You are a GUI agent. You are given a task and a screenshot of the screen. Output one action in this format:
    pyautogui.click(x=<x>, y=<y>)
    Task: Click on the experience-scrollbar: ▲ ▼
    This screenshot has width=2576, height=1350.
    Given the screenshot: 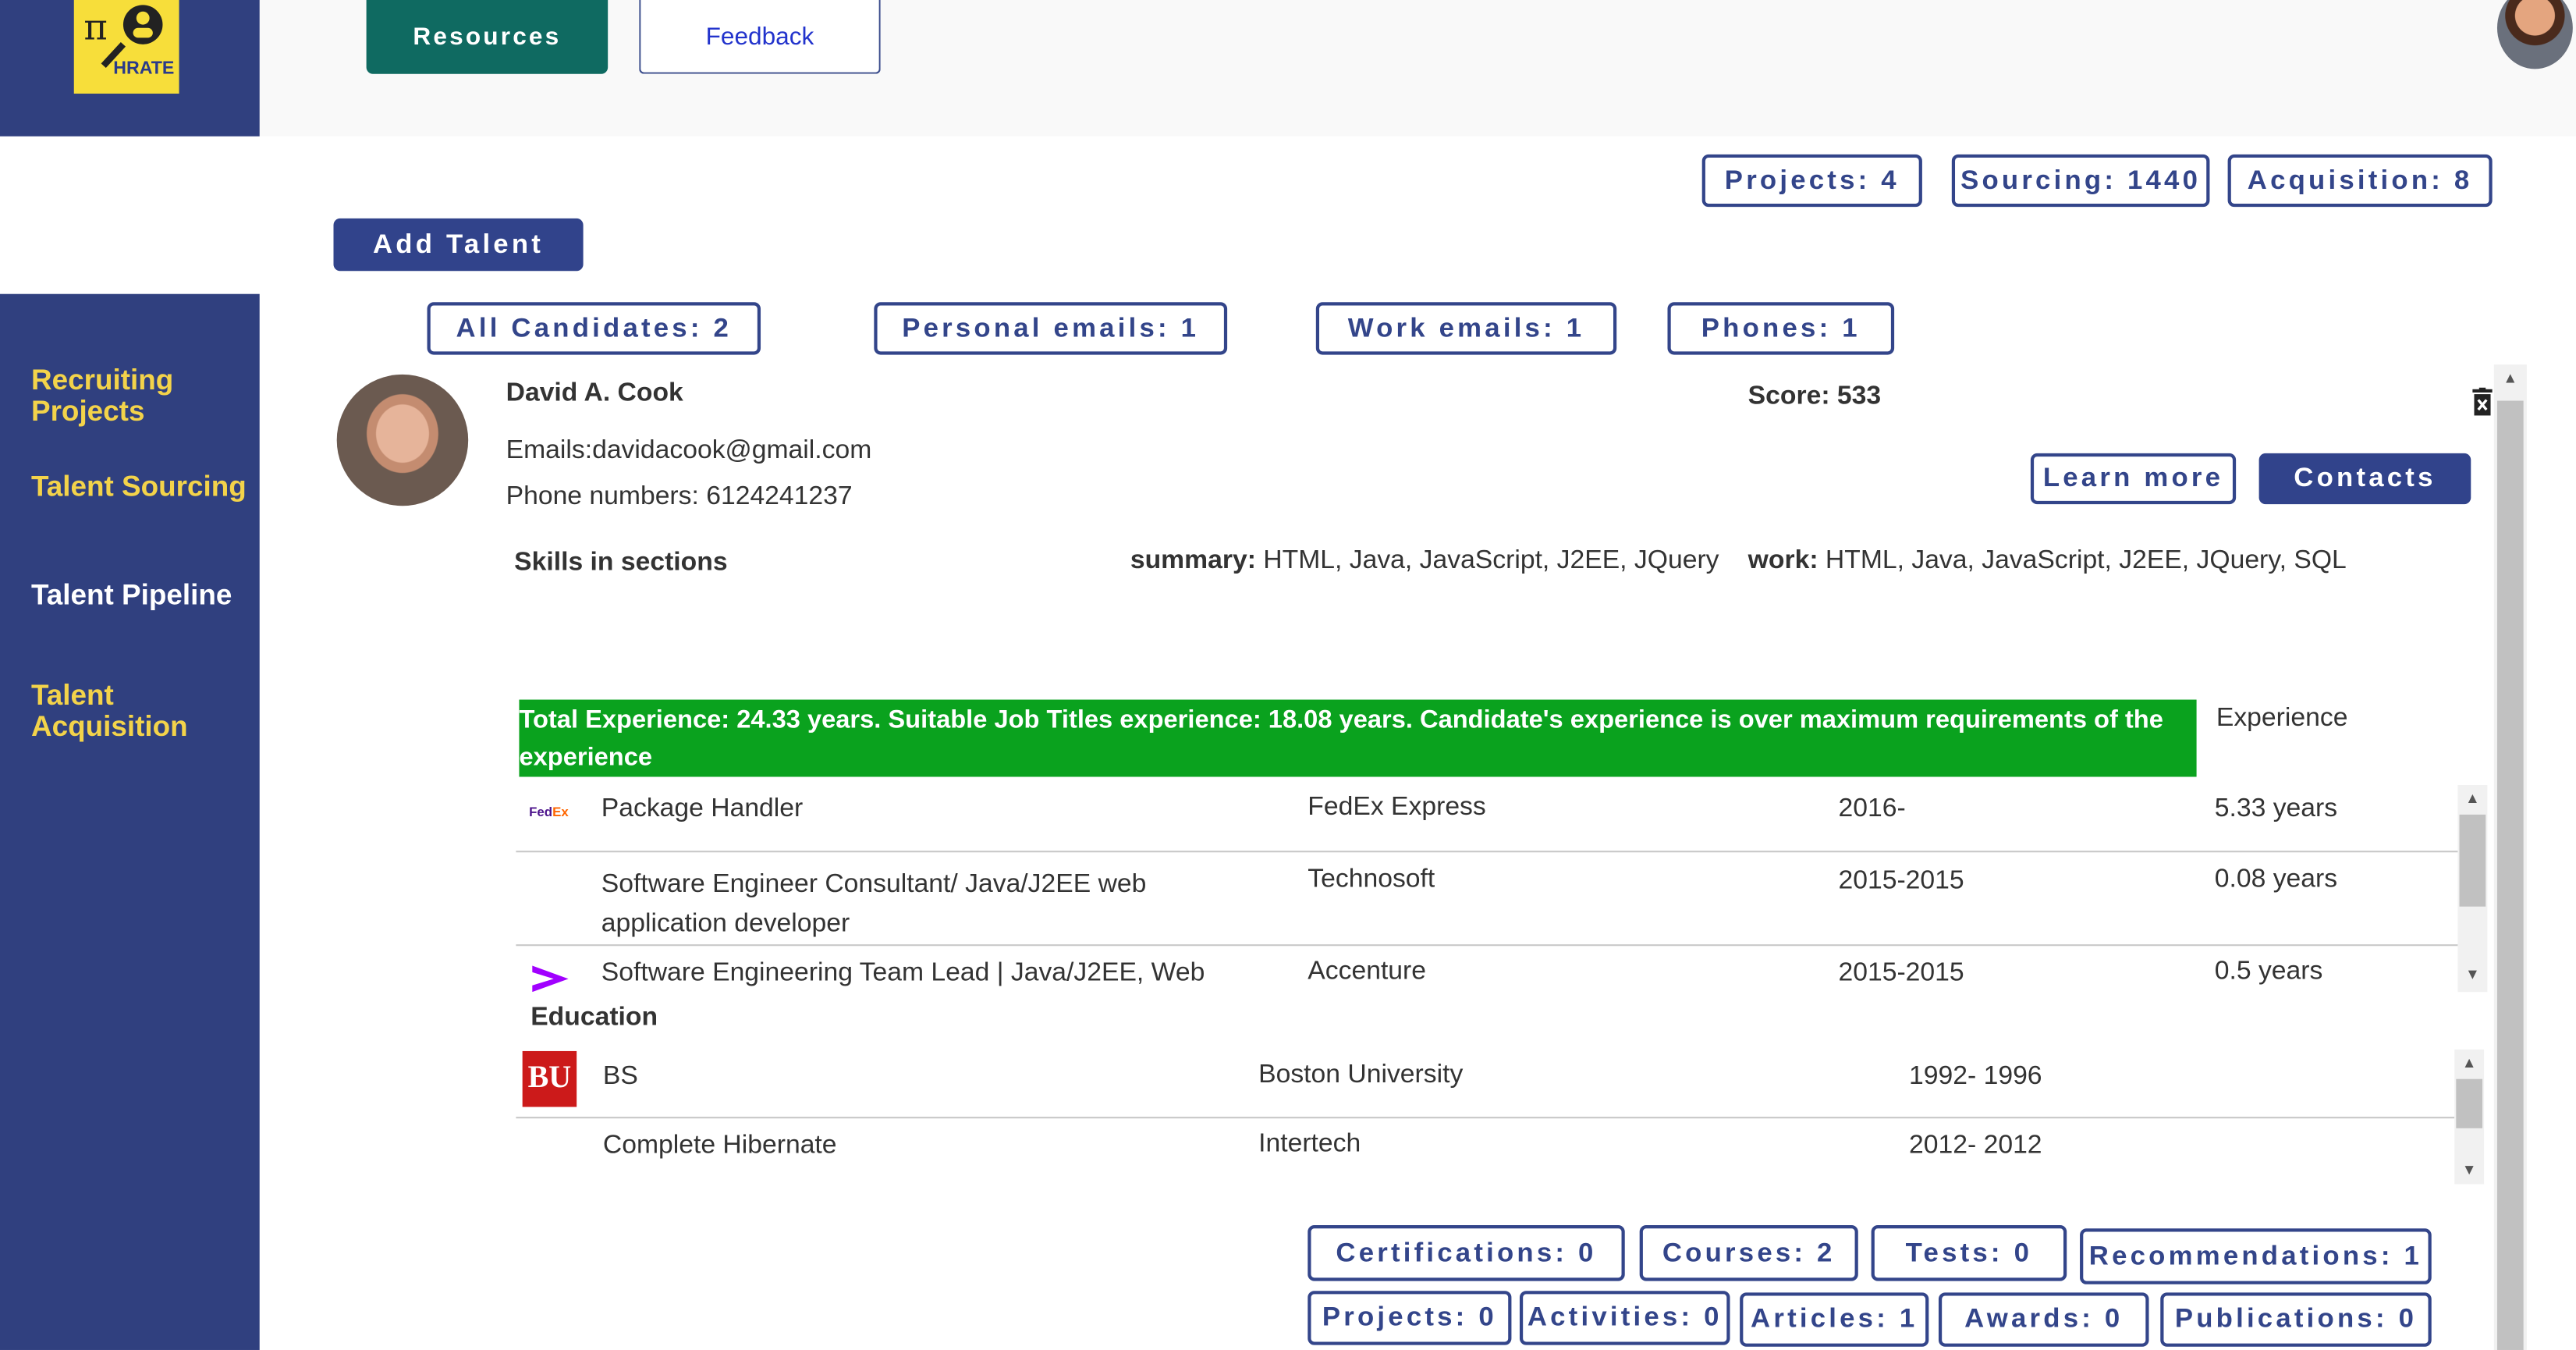 What is the action you would take?
    pyautogui.click(x=2472, y=888)
    